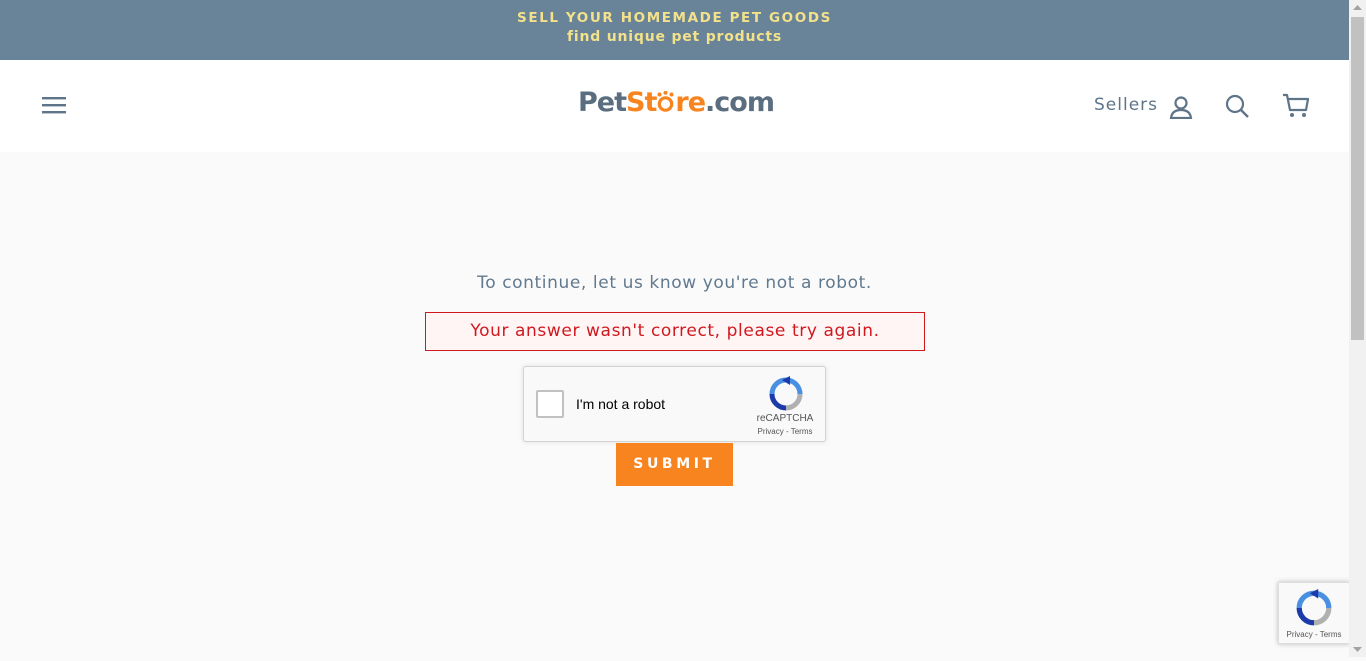 The width and height of the screenshot is (1366, 661). I want to click on logo-text-pet: Pet, so click(602, 102).